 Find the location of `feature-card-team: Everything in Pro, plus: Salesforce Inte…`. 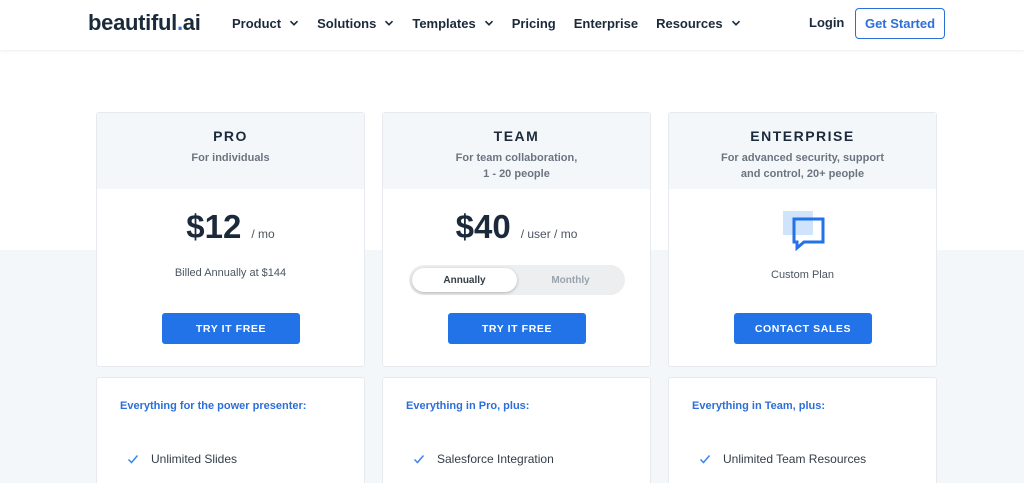

feature-card-team: Everything in Pro, plus: Salesforce Inte… is located at coordinates (516, 430).